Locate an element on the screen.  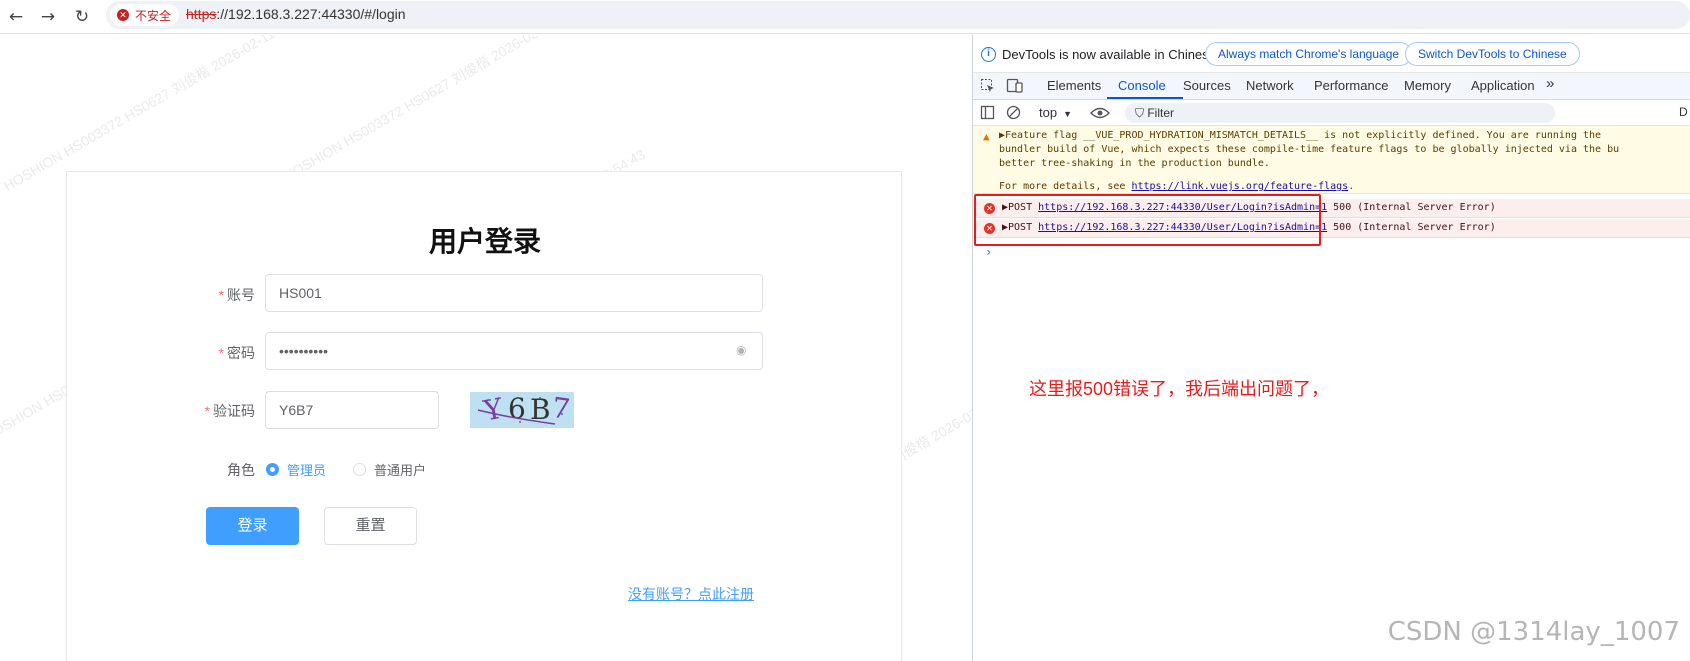
tab-performance: Performance is located at coordinates (1351, 85).